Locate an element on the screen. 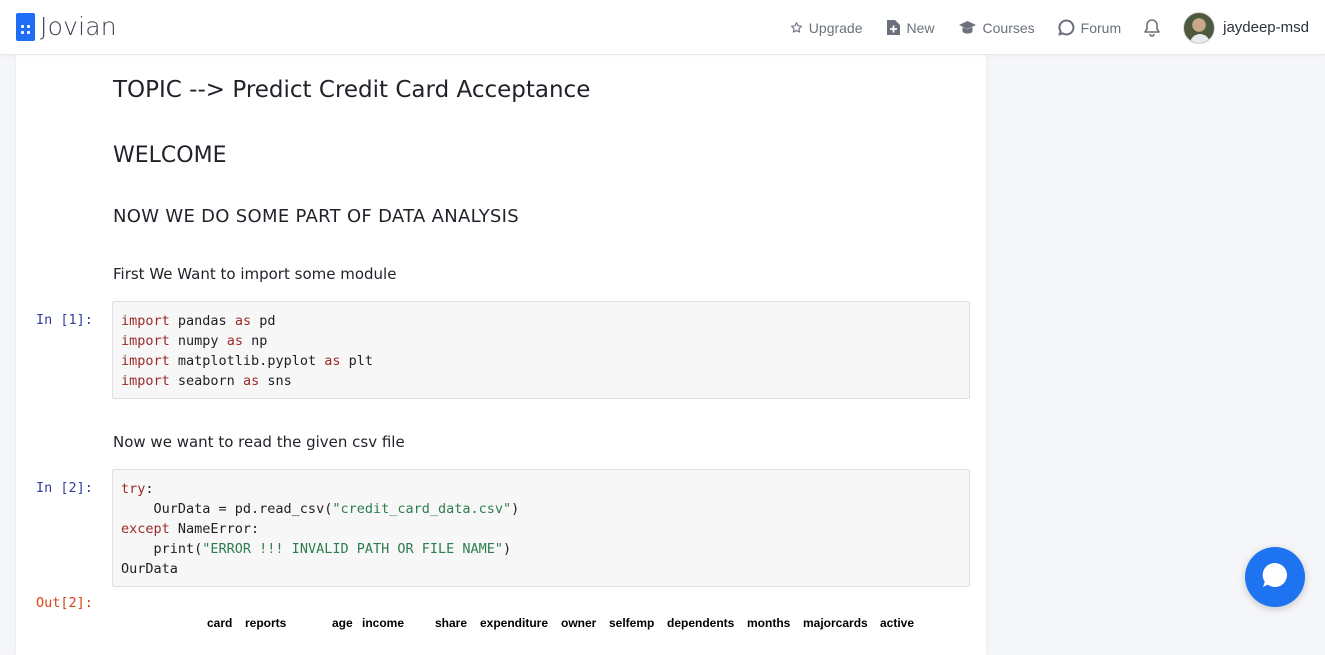  forum-link: Forum is located at coordinates (1089, 27).